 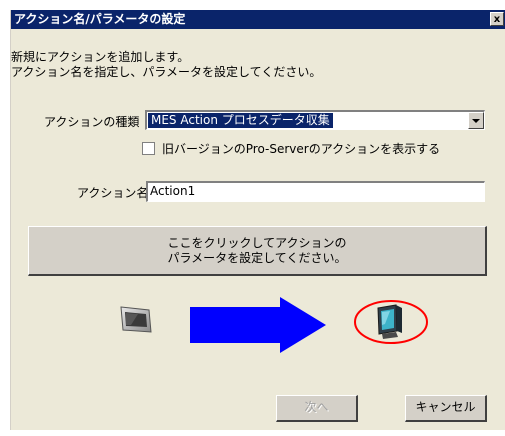 I want to click on action-type-dropdown: MES Action プロセスデータ収集, so click(x=315, y=120).